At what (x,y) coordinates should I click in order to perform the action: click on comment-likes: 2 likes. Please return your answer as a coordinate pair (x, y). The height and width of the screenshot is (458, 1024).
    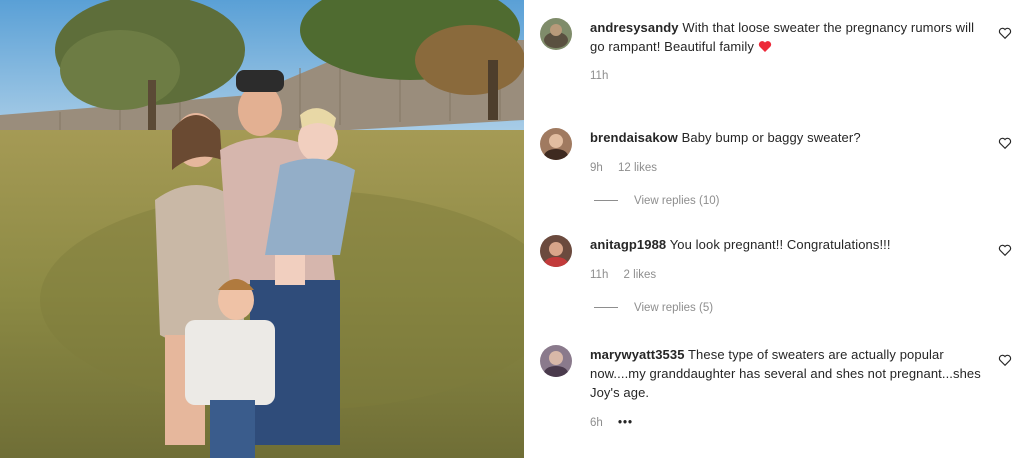
    Looking at the image, I should click on (640, 275).